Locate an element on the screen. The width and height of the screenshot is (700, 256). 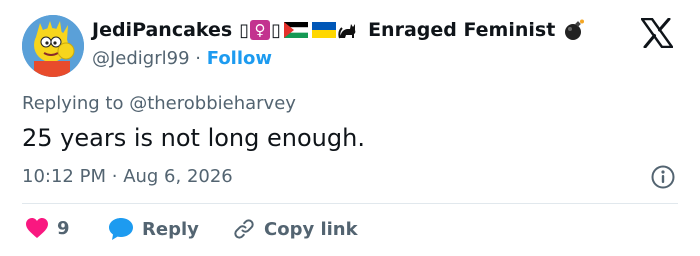
ukraine-flag-icon is located at coordinates (324, 30).